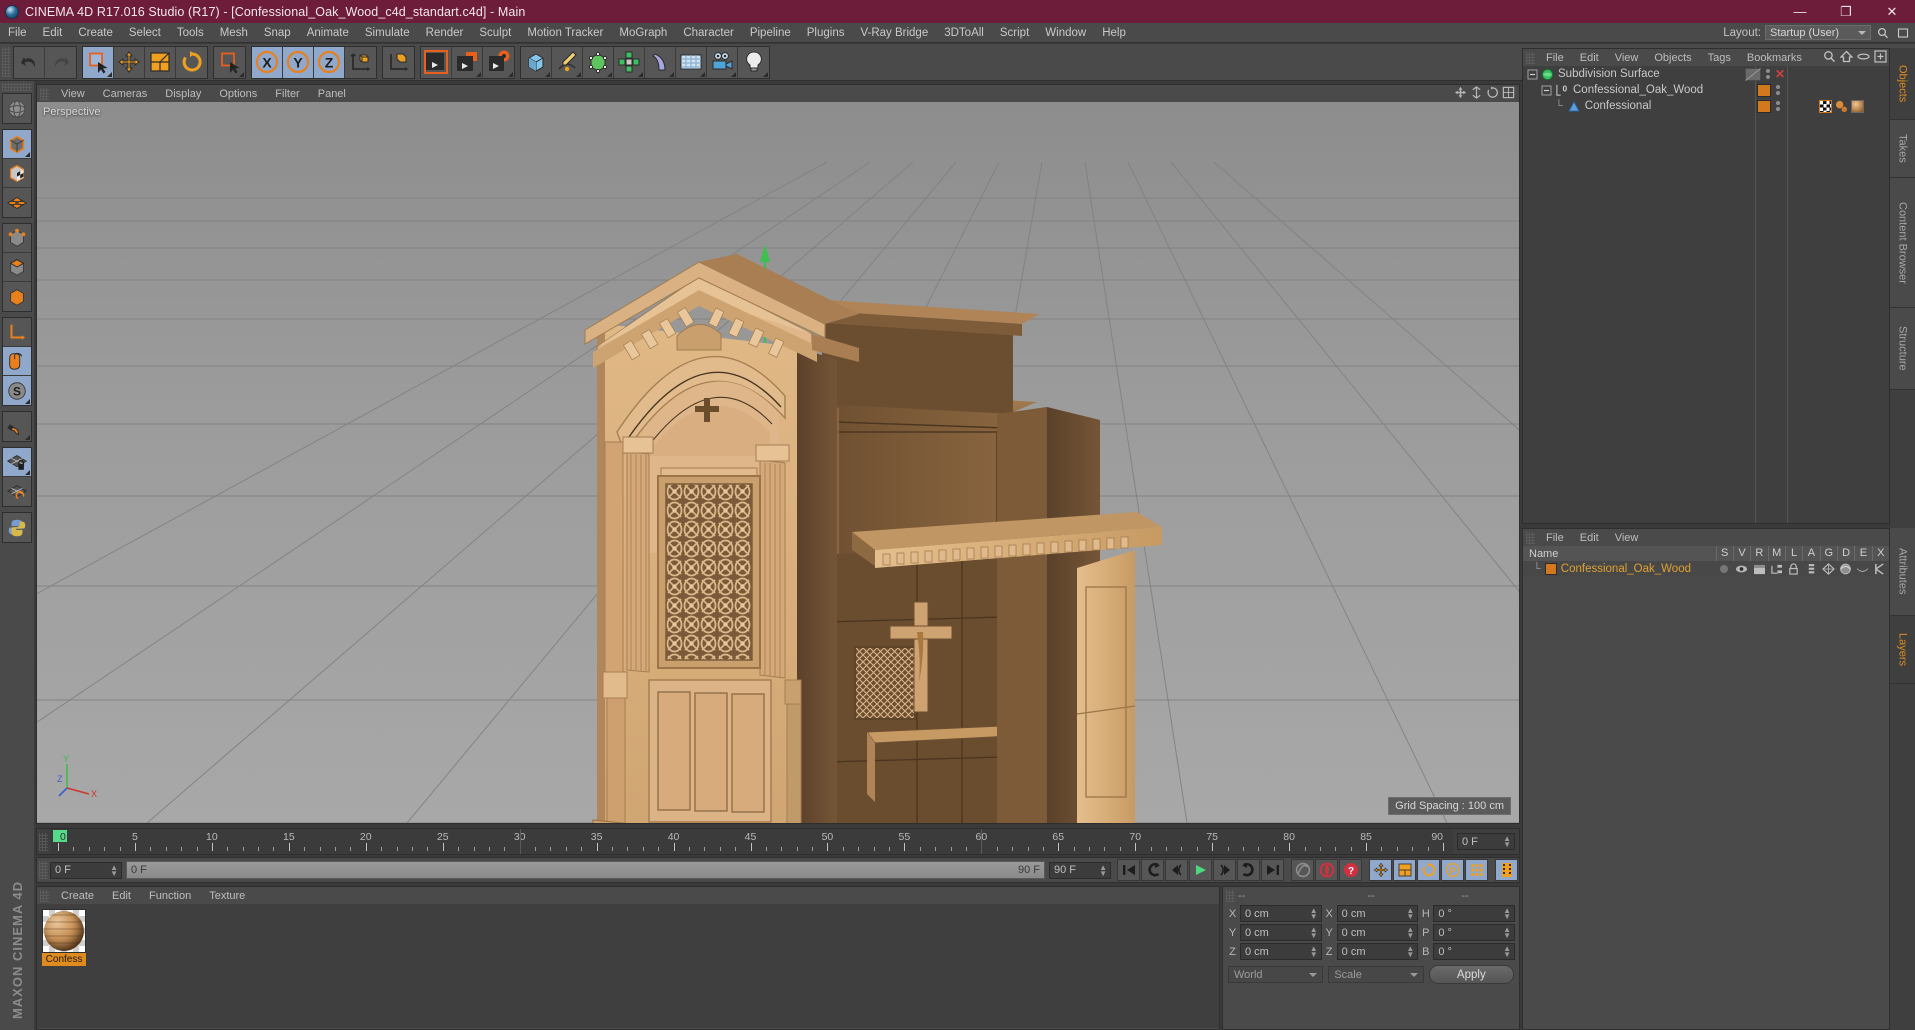  Describe the element at coordinates (565, 33) in the screenshot. I see `menu-item-motion-tracker: Motion Tracker` at that location.